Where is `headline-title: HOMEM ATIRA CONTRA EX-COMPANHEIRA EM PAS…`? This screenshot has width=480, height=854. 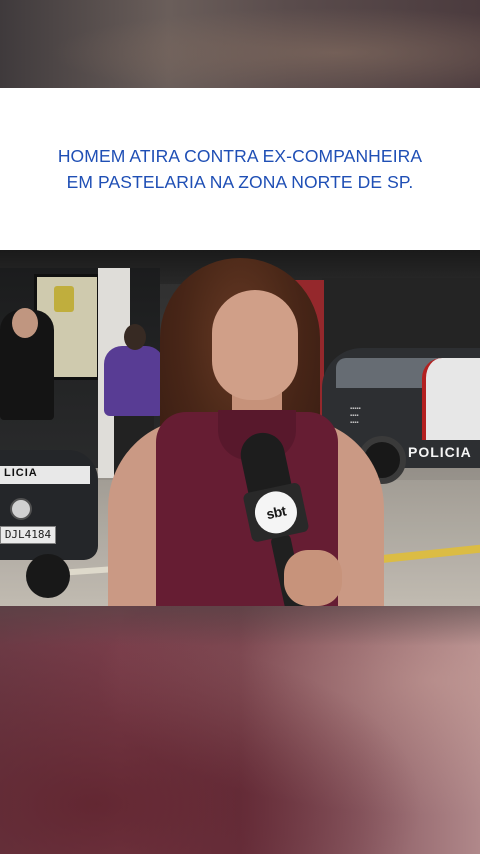
headline-title: HOMEM ATIRA CONTRA EX-COMPANHEIRA EM PAS… is located at coordinates (240, 169).